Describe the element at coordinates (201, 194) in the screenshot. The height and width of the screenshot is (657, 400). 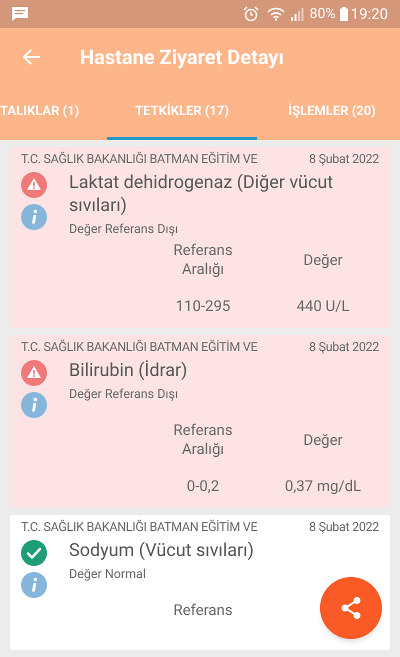
I see `test-name: Laktat dehidrogenaz (Diğer vücut sıvıları)` at that location.